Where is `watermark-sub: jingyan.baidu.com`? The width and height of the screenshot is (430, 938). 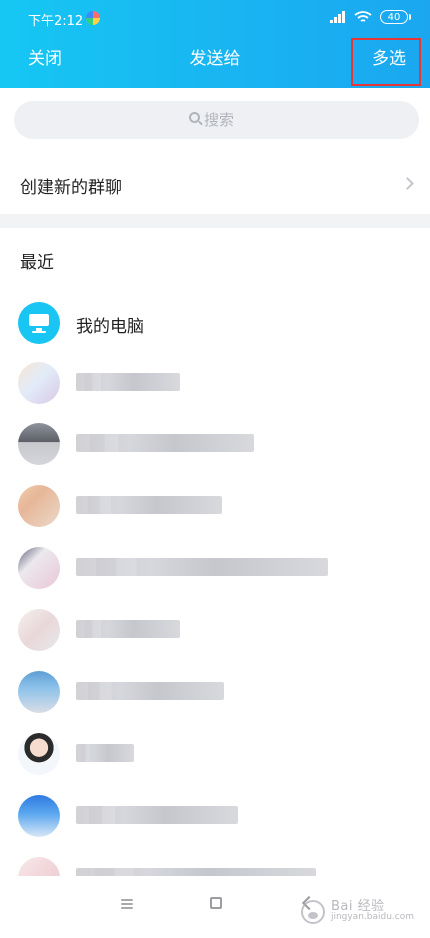
watermark-sub: jingyan.baidu.com is located at coordinates (372, 917).